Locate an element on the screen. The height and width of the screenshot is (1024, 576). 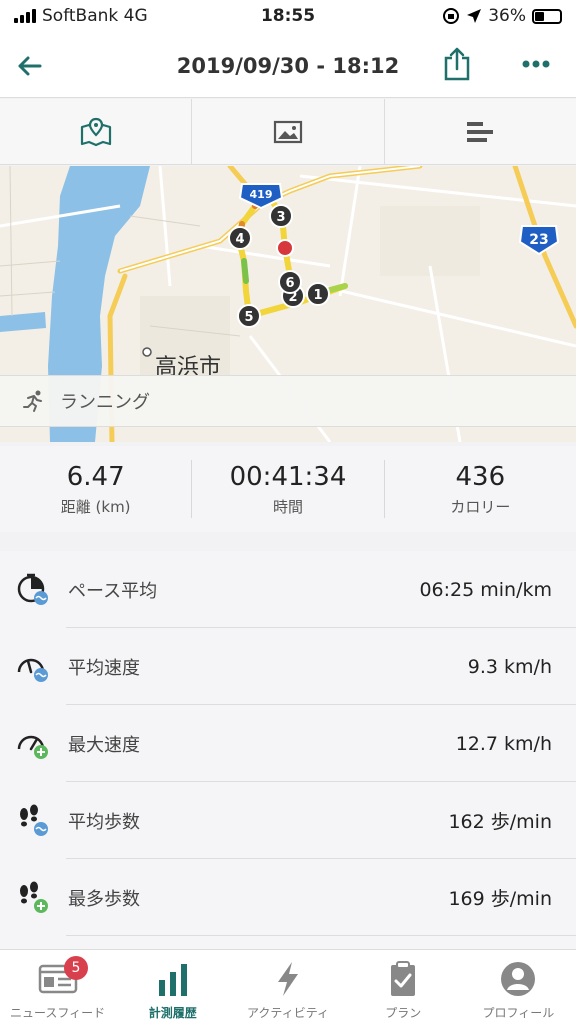
svg-text: 5 is located at coordinates (248, 317).